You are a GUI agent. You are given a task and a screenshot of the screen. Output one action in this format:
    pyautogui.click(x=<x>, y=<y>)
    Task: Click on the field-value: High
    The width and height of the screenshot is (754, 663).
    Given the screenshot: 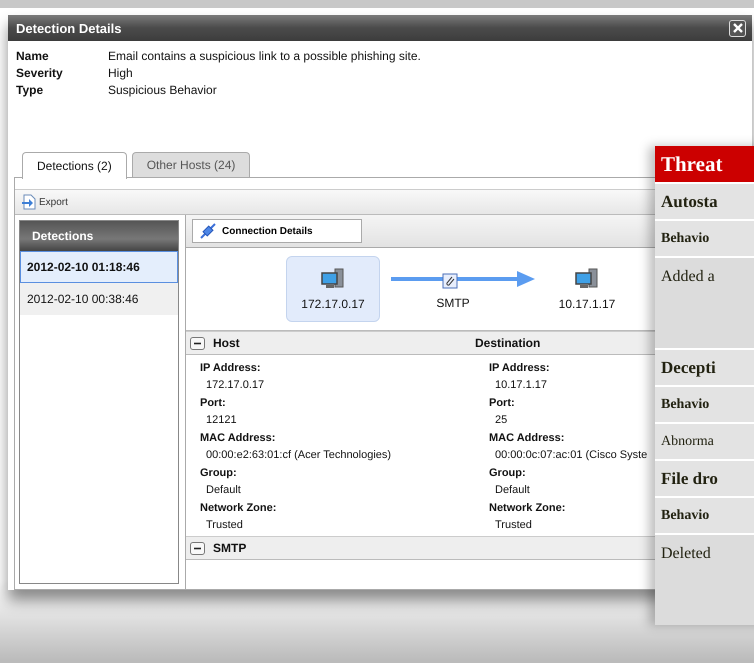 What is the action you would take?
    pyautogui.click(x=121, y=73)
    